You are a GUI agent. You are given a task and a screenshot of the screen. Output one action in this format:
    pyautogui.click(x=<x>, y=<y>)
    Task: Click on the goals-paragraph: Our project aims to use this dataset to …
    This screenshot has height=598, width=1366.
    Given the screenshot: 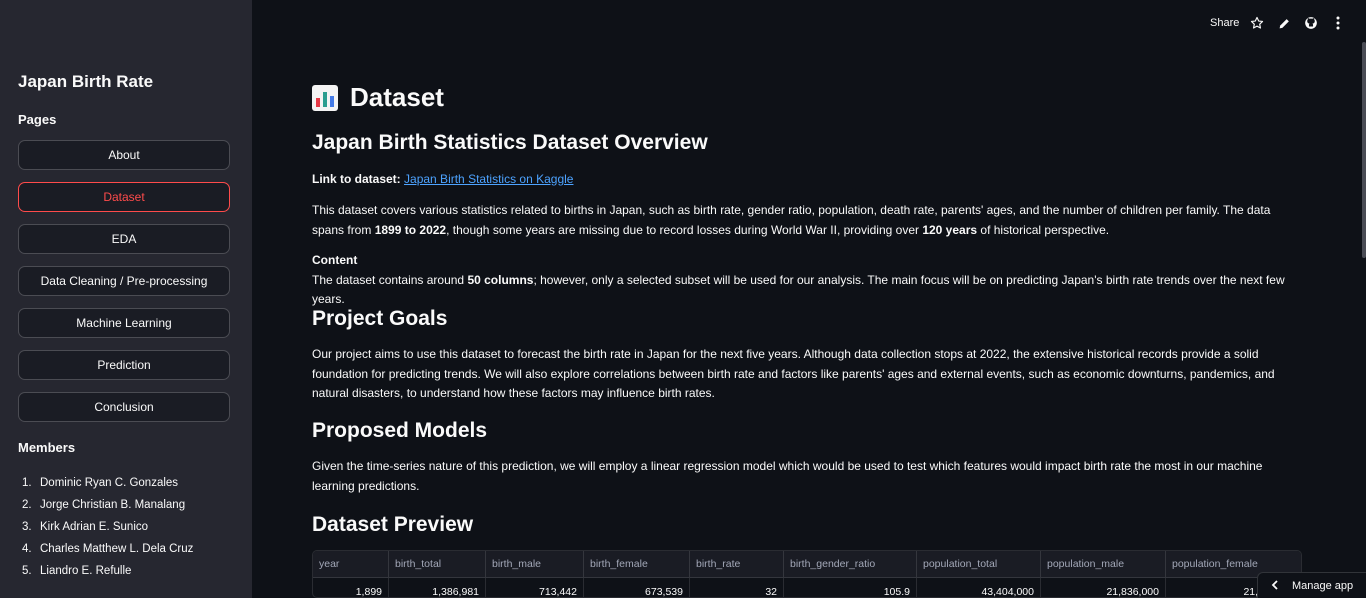 What is the action you would take?
    pyautogui.click(x=793, y=373)
    